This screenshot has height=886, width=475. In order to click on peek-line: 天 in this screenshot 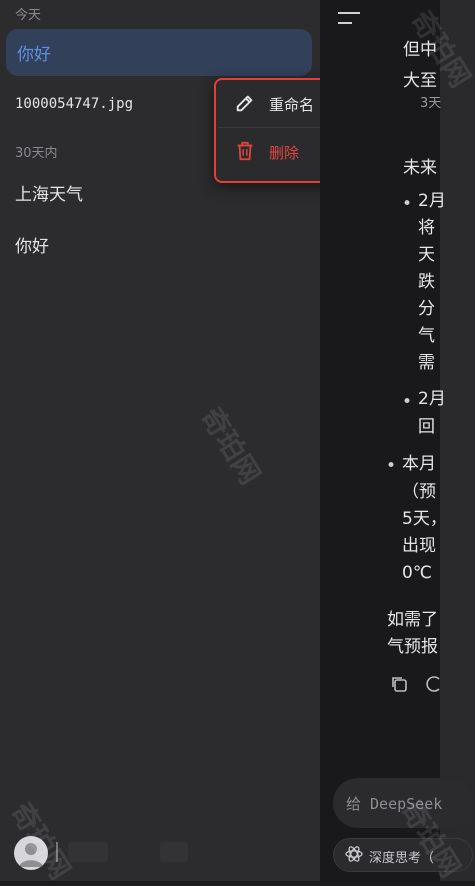, I will do `click(426, 255)`.